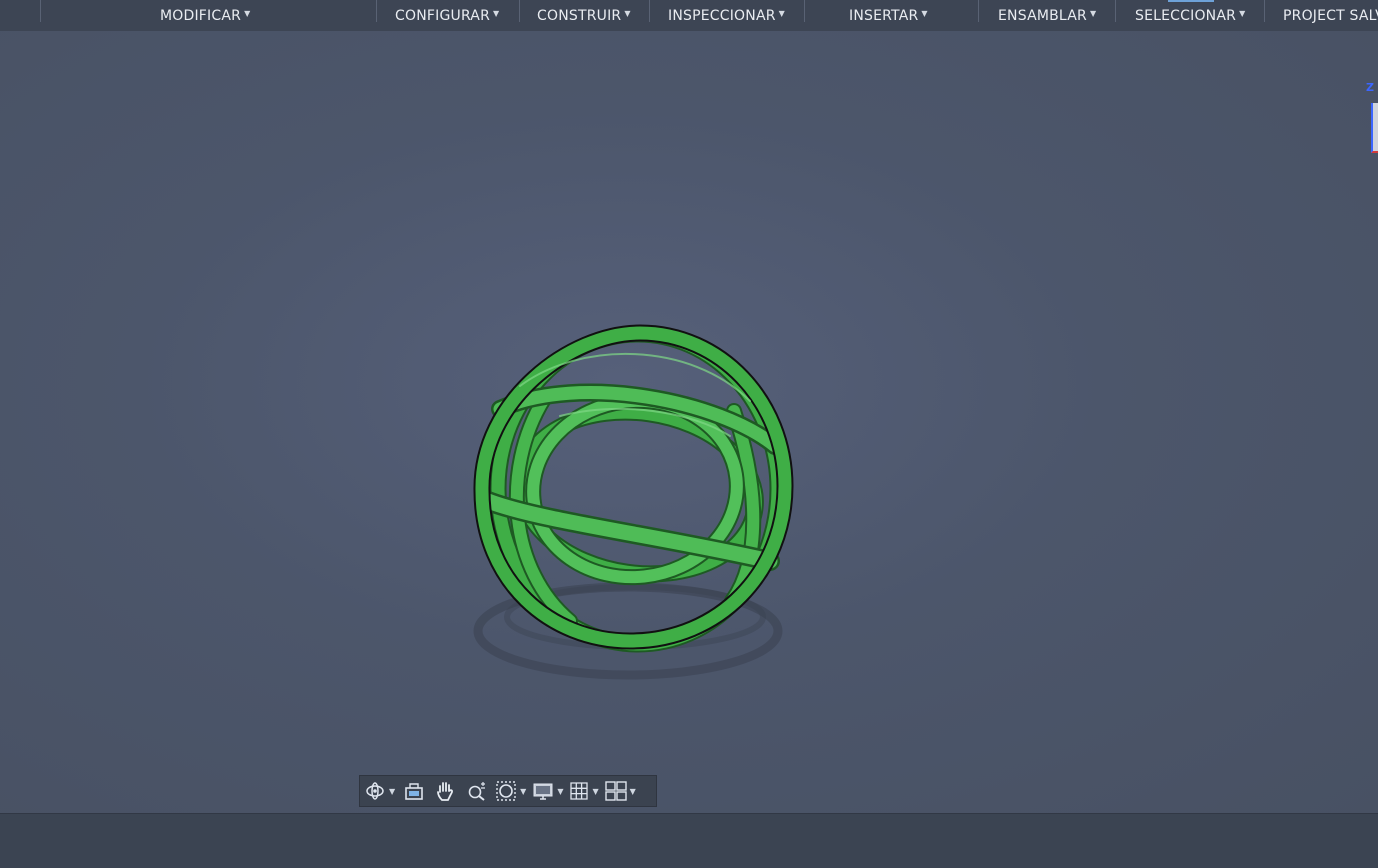  I want to click on menu-construir: CONSTRUIR ▼, so click(584, 15).